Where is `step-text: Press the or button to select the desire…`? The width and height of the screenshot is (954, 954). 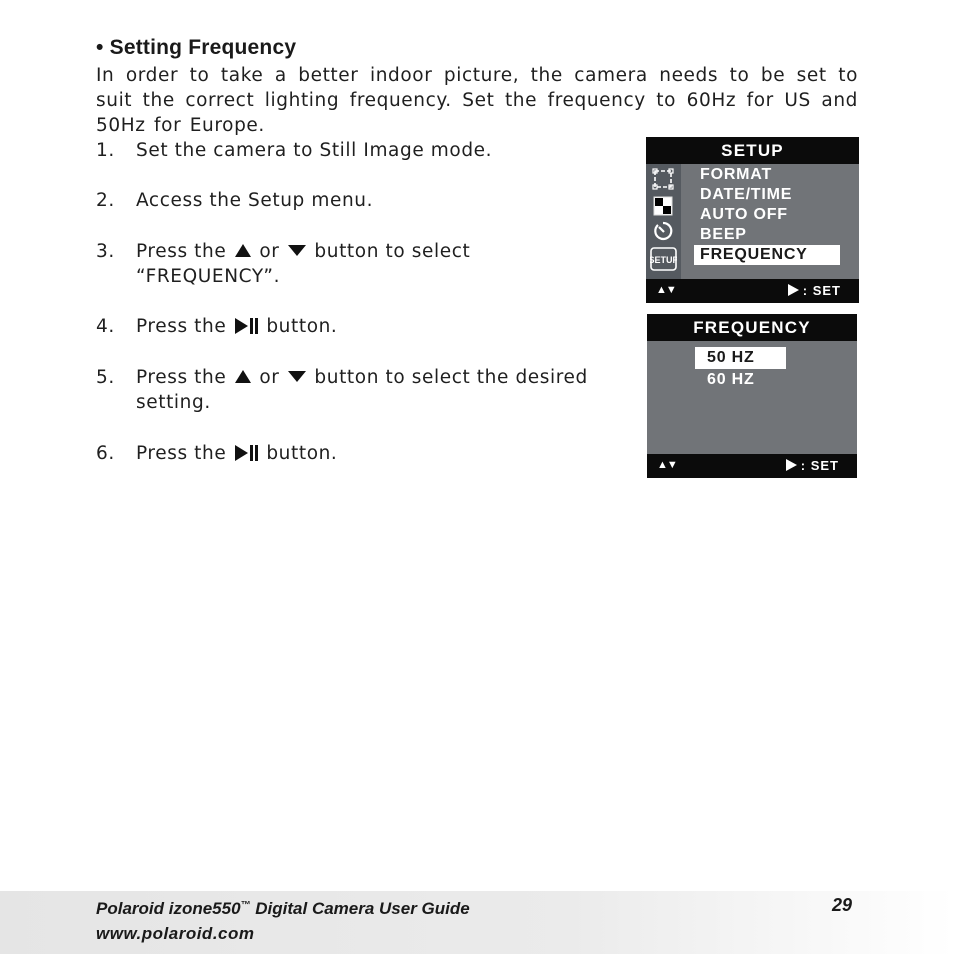
step-text: Press the or button to select the desire… is located at coordinates (381, 390).